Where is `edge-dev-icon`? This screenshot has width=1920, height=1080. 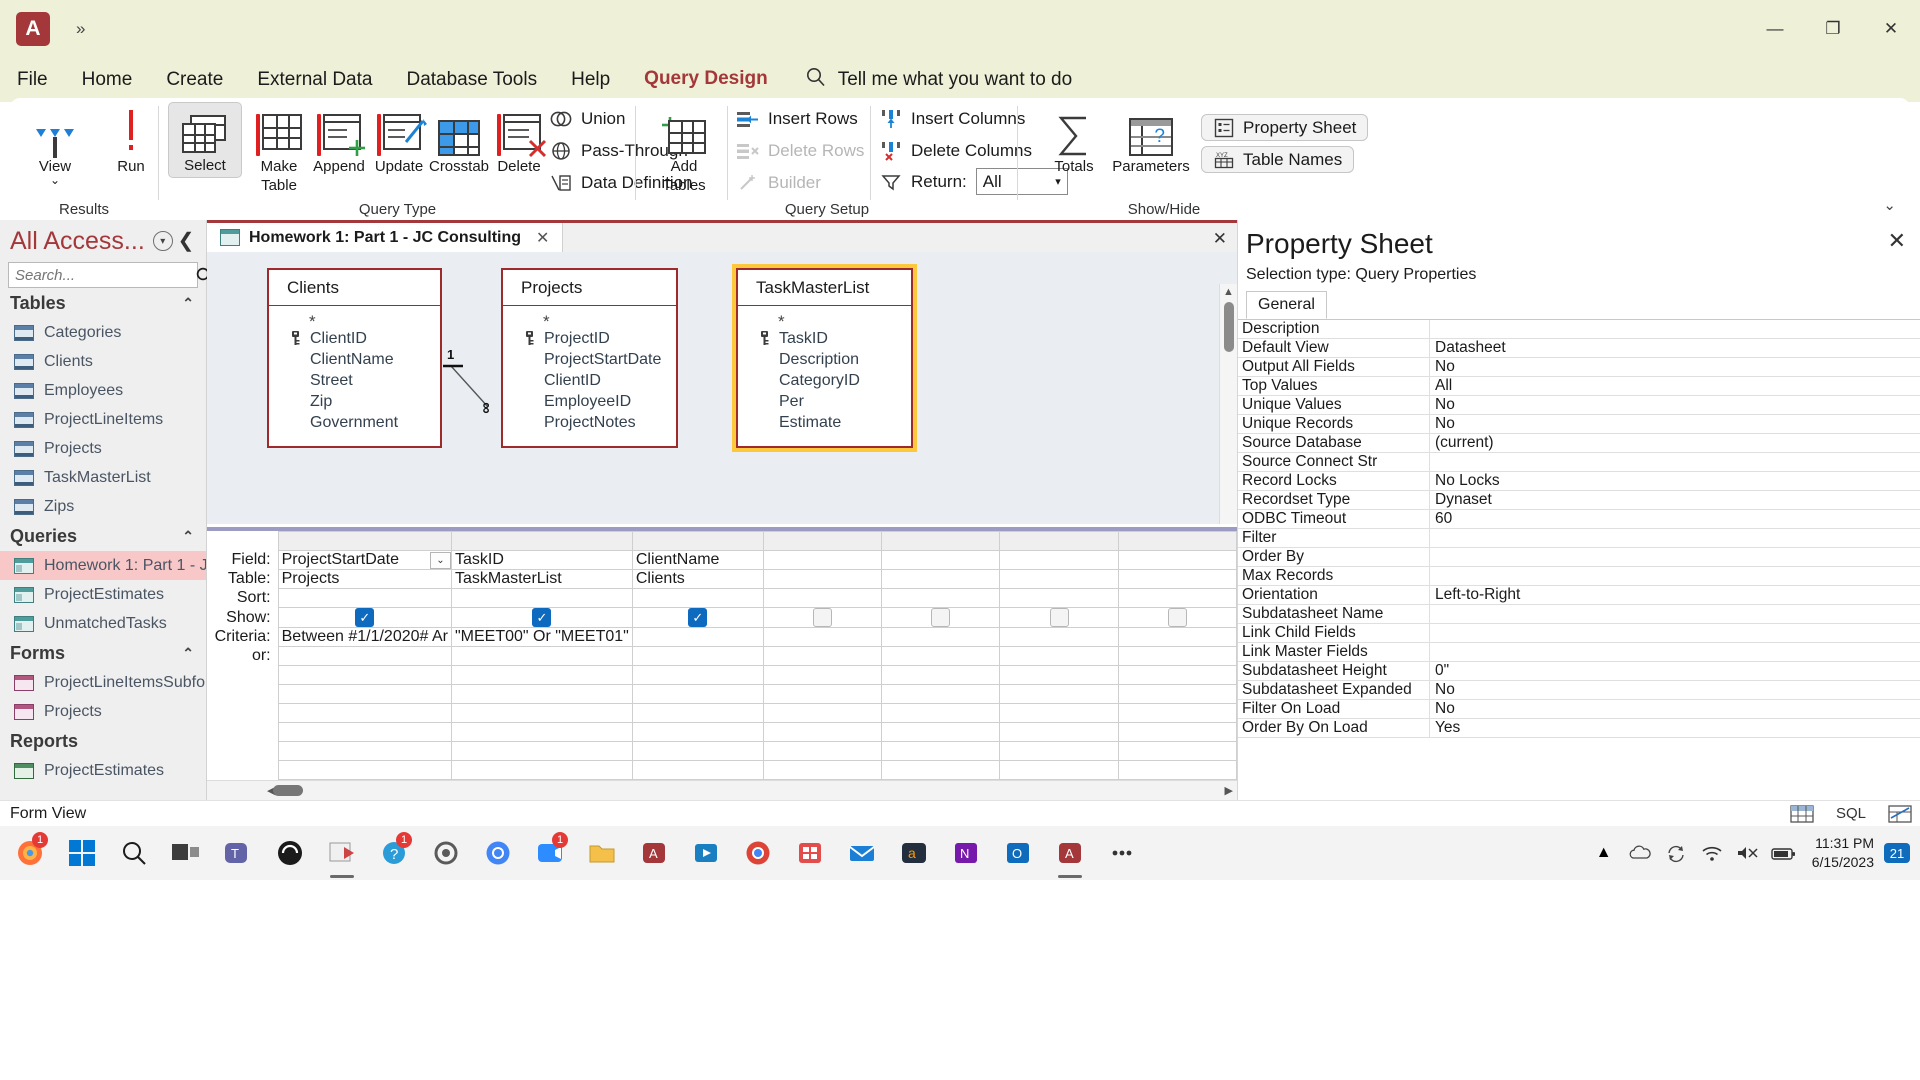 edge-dev-icon is located at coordinates (290, 853).